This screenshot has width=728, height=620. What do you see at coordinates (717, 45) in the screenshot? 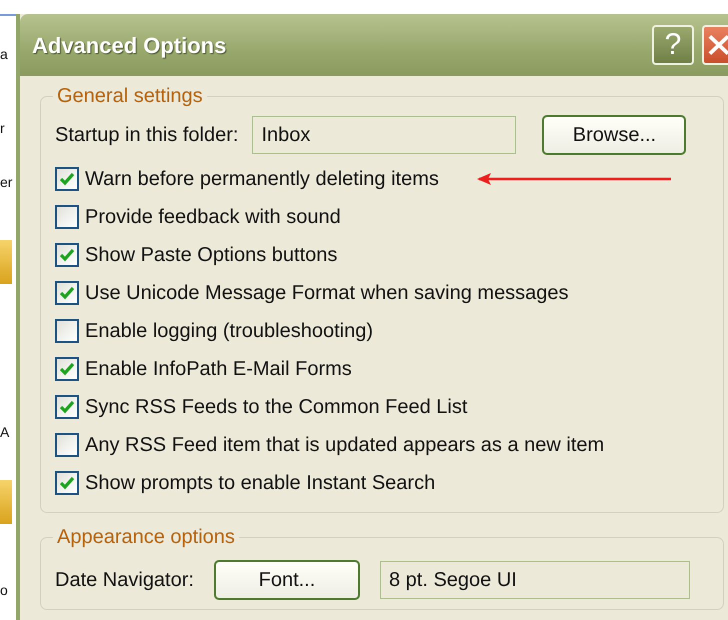
I see `close-icon` at bounding box center [717, 45].